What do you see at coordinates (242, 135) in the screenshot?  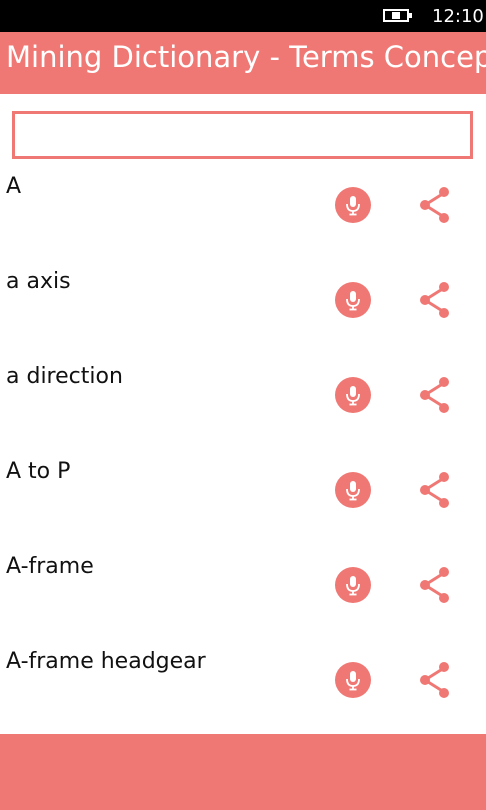 I see `search-input` at bounding box center [242, 135].